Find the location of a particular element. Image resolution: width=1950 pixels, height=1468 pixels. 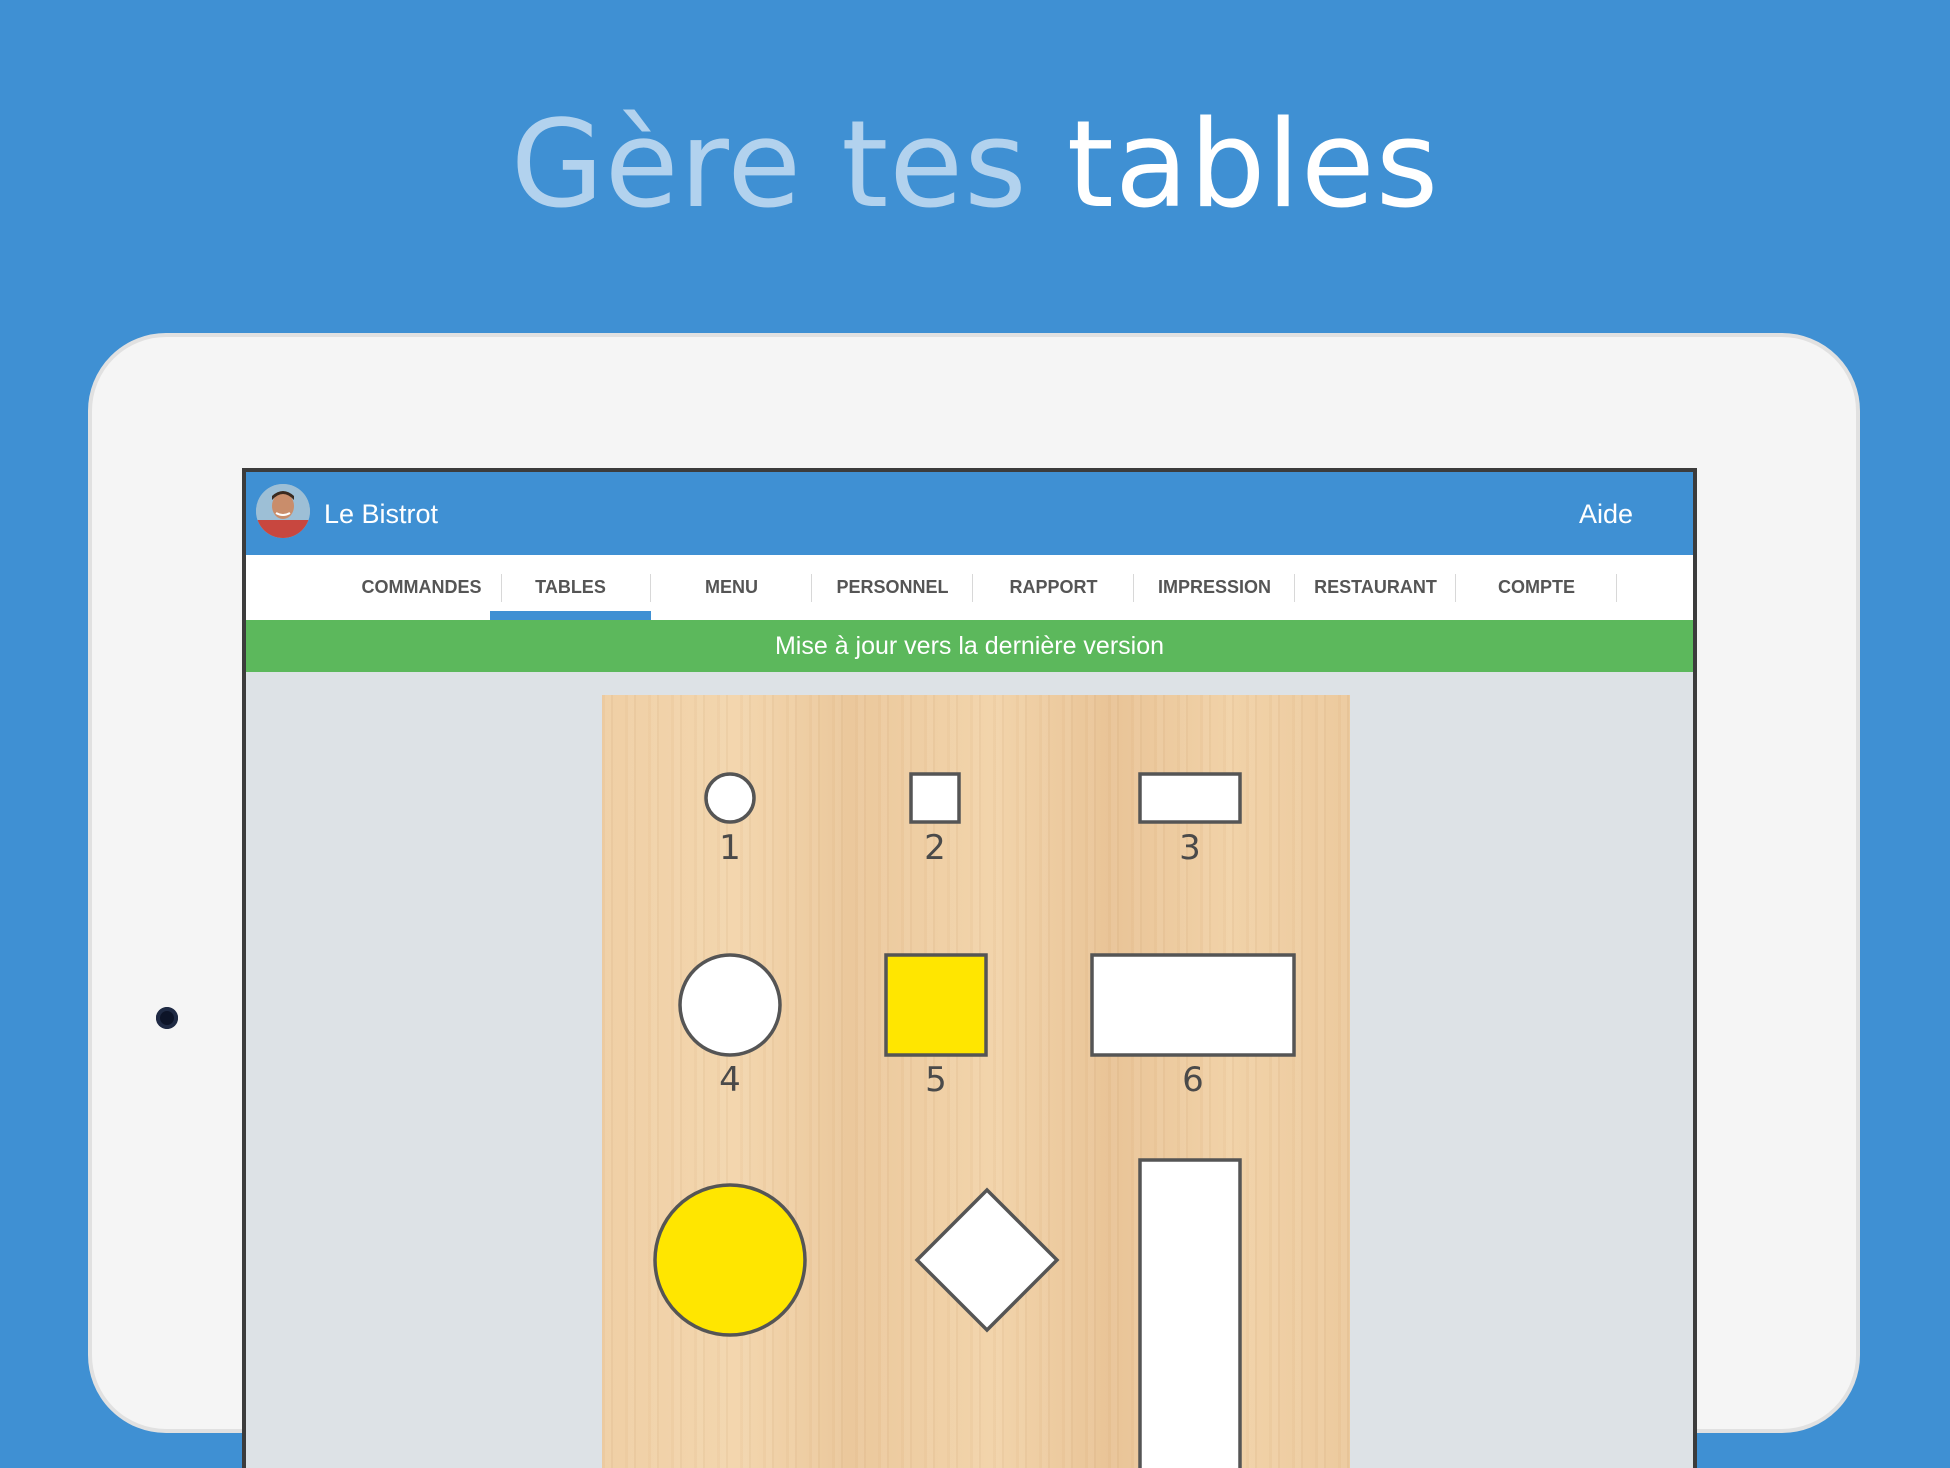

tab-menu: MENU is located at coordinates (731, 587).